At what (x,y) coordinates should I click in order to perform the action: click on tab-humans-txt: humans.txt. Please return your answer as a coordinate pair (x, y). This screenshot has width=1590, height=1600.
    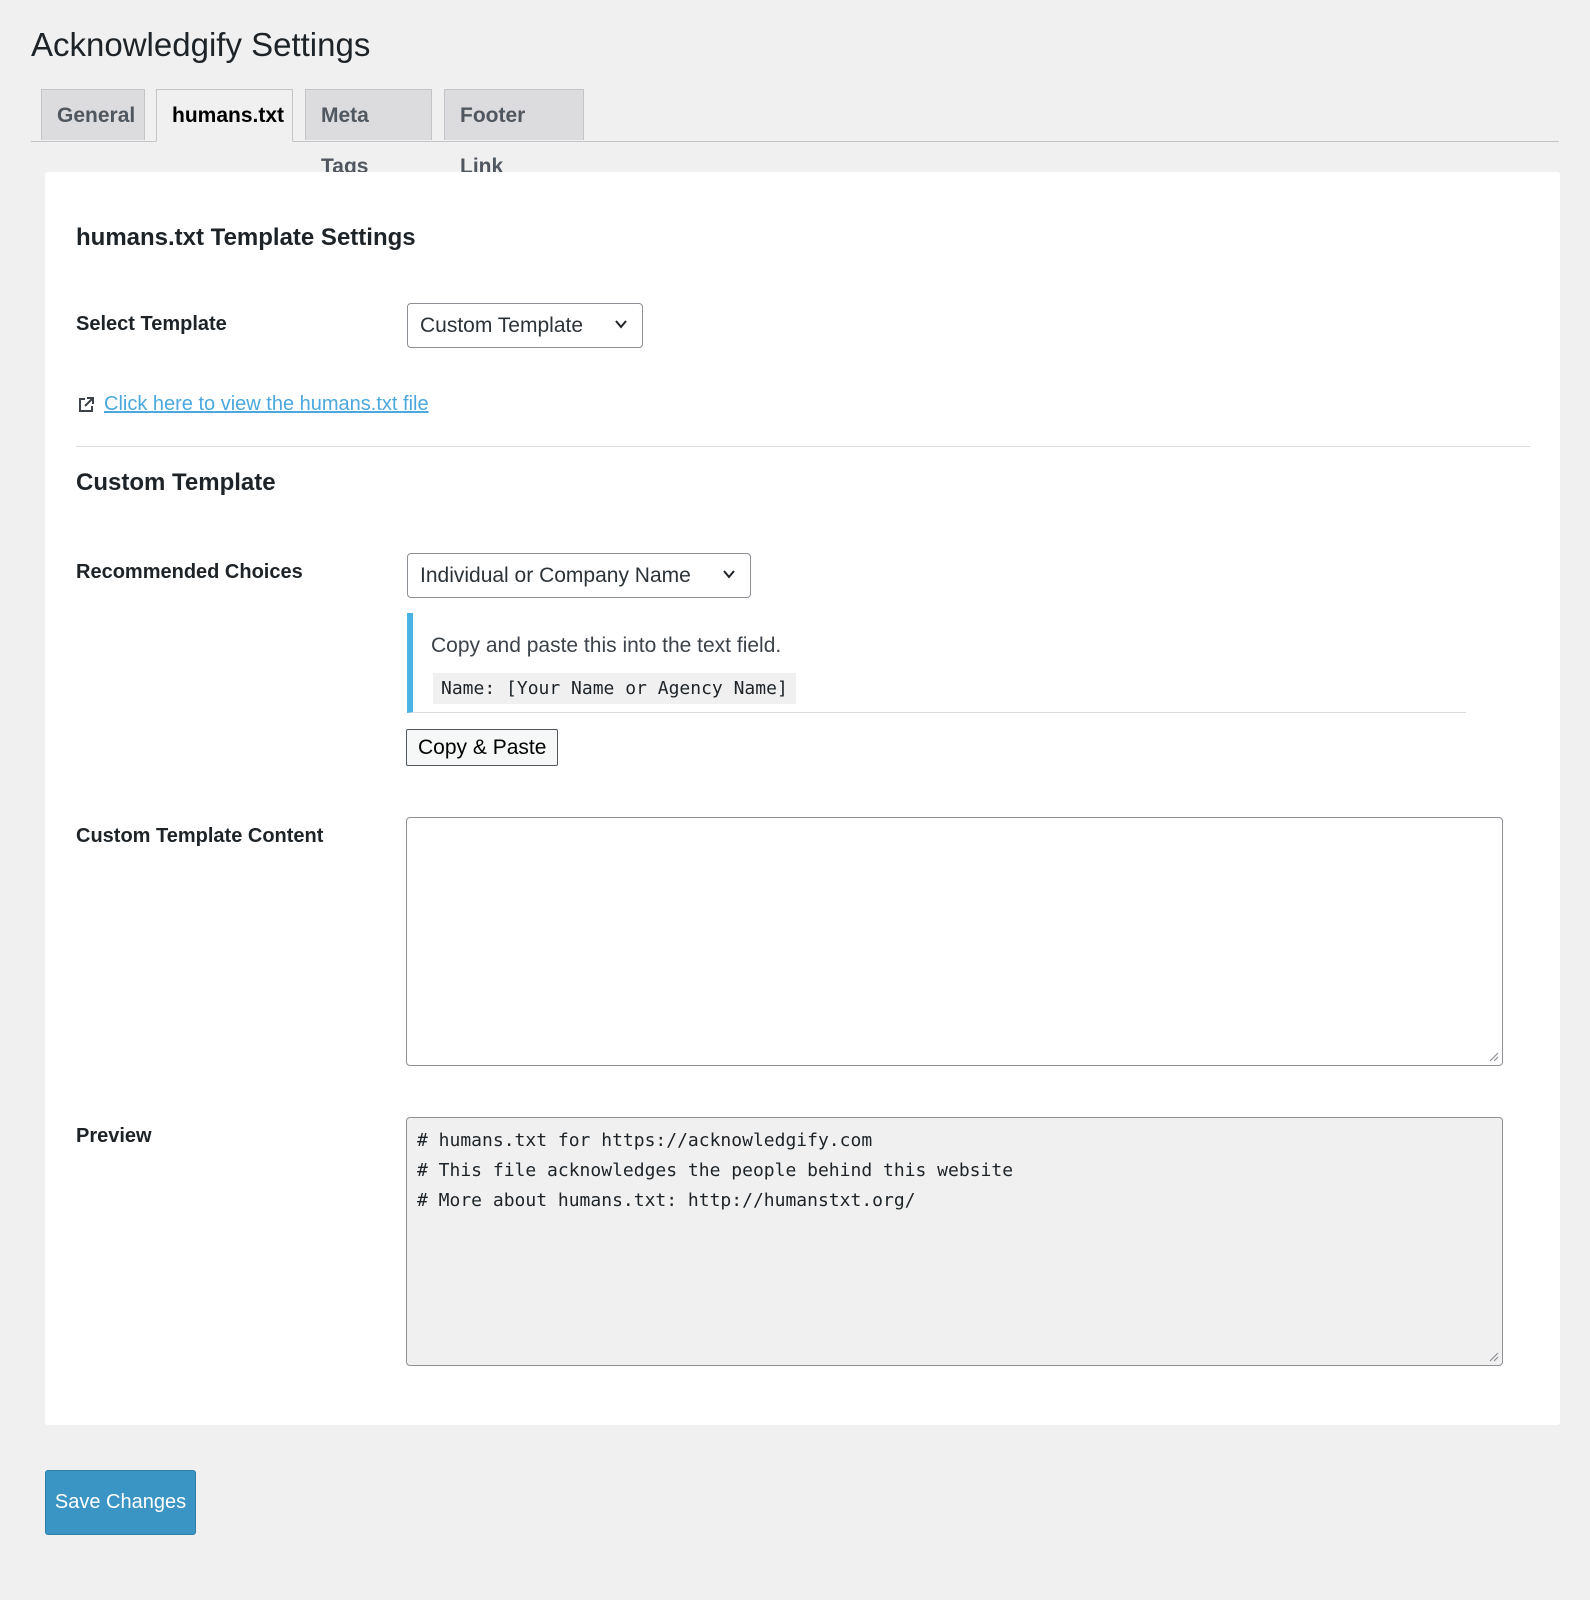
    Looking at the image, I should click on (224, 115).